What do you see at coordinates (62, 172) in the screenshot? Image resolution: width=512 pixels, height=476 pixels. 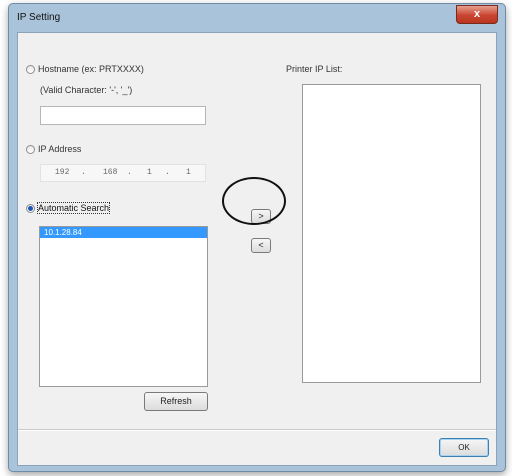 I see `ip-octet-1: 192` at bounding box center [62, 172].